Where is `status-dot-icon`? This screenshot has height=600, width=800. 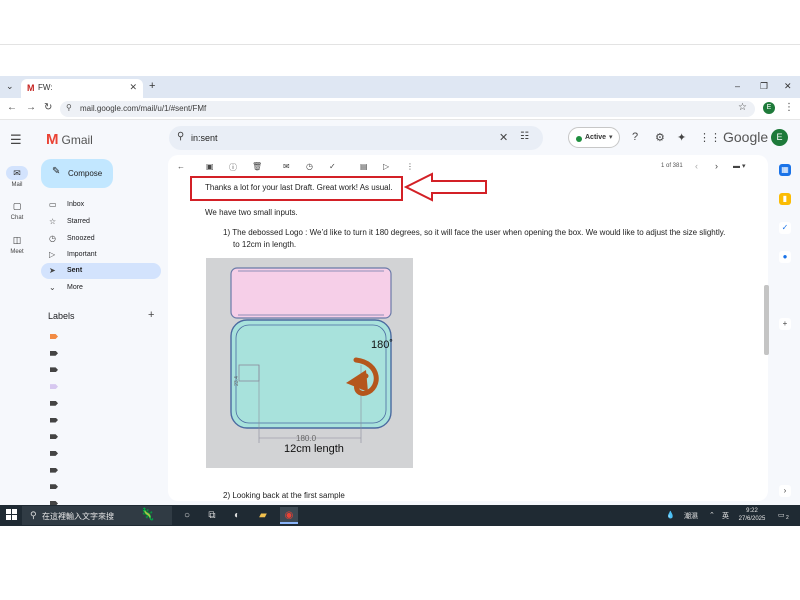
status-dot-icon is located at coordinates (579, 139).